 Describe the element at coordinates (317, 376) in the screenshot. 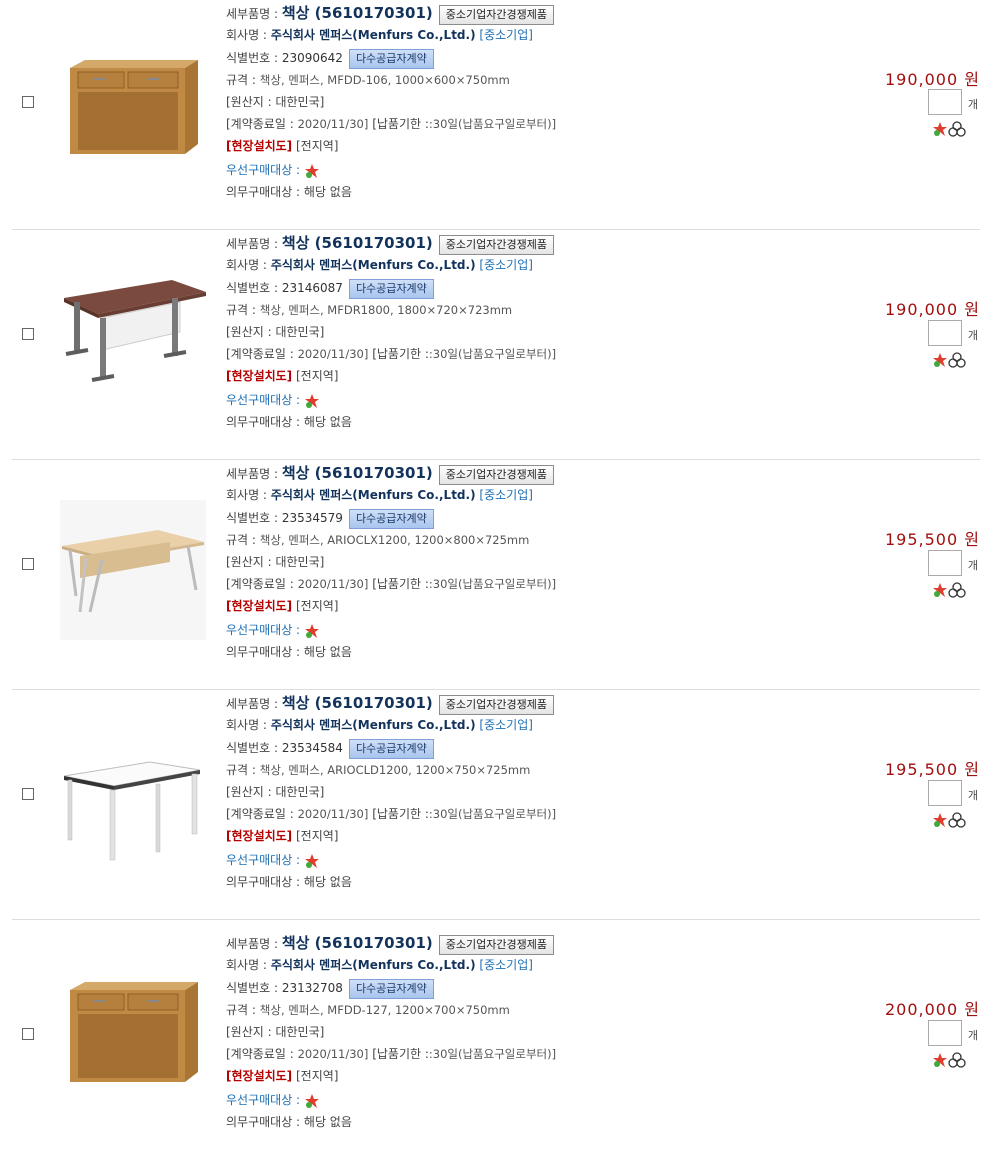

I see `install-region: [전지역]` at that location.